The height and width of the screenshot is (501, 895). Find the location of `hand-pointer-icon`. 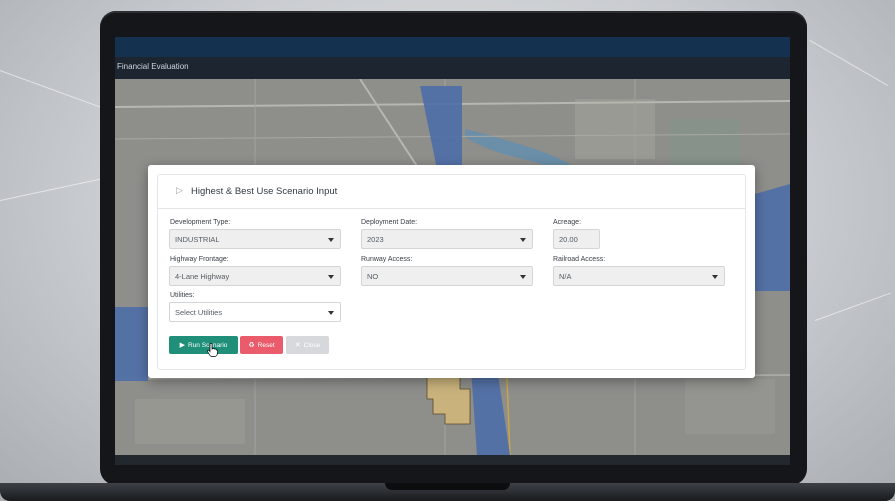

hand-pointer-icon is located at coordinates (212, 350).